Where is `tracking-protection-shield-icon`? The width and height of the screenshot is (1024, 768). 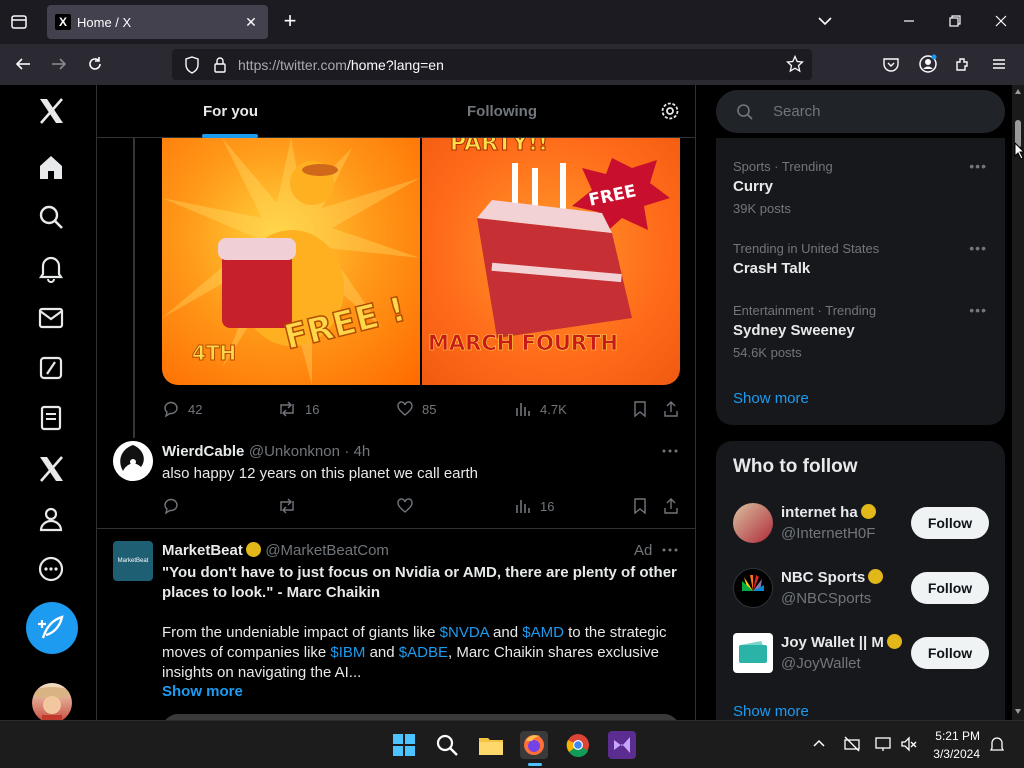 tracking-protection-shield-icon is located at coordinates (192, 65).